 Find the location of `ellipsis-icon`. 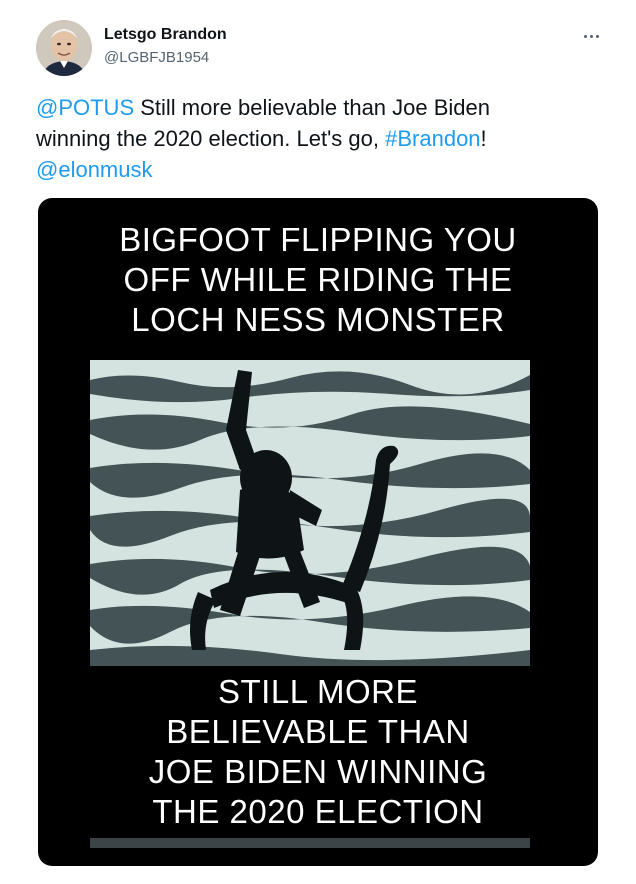

ellipsis-icon is located at coordinates (585, 36).